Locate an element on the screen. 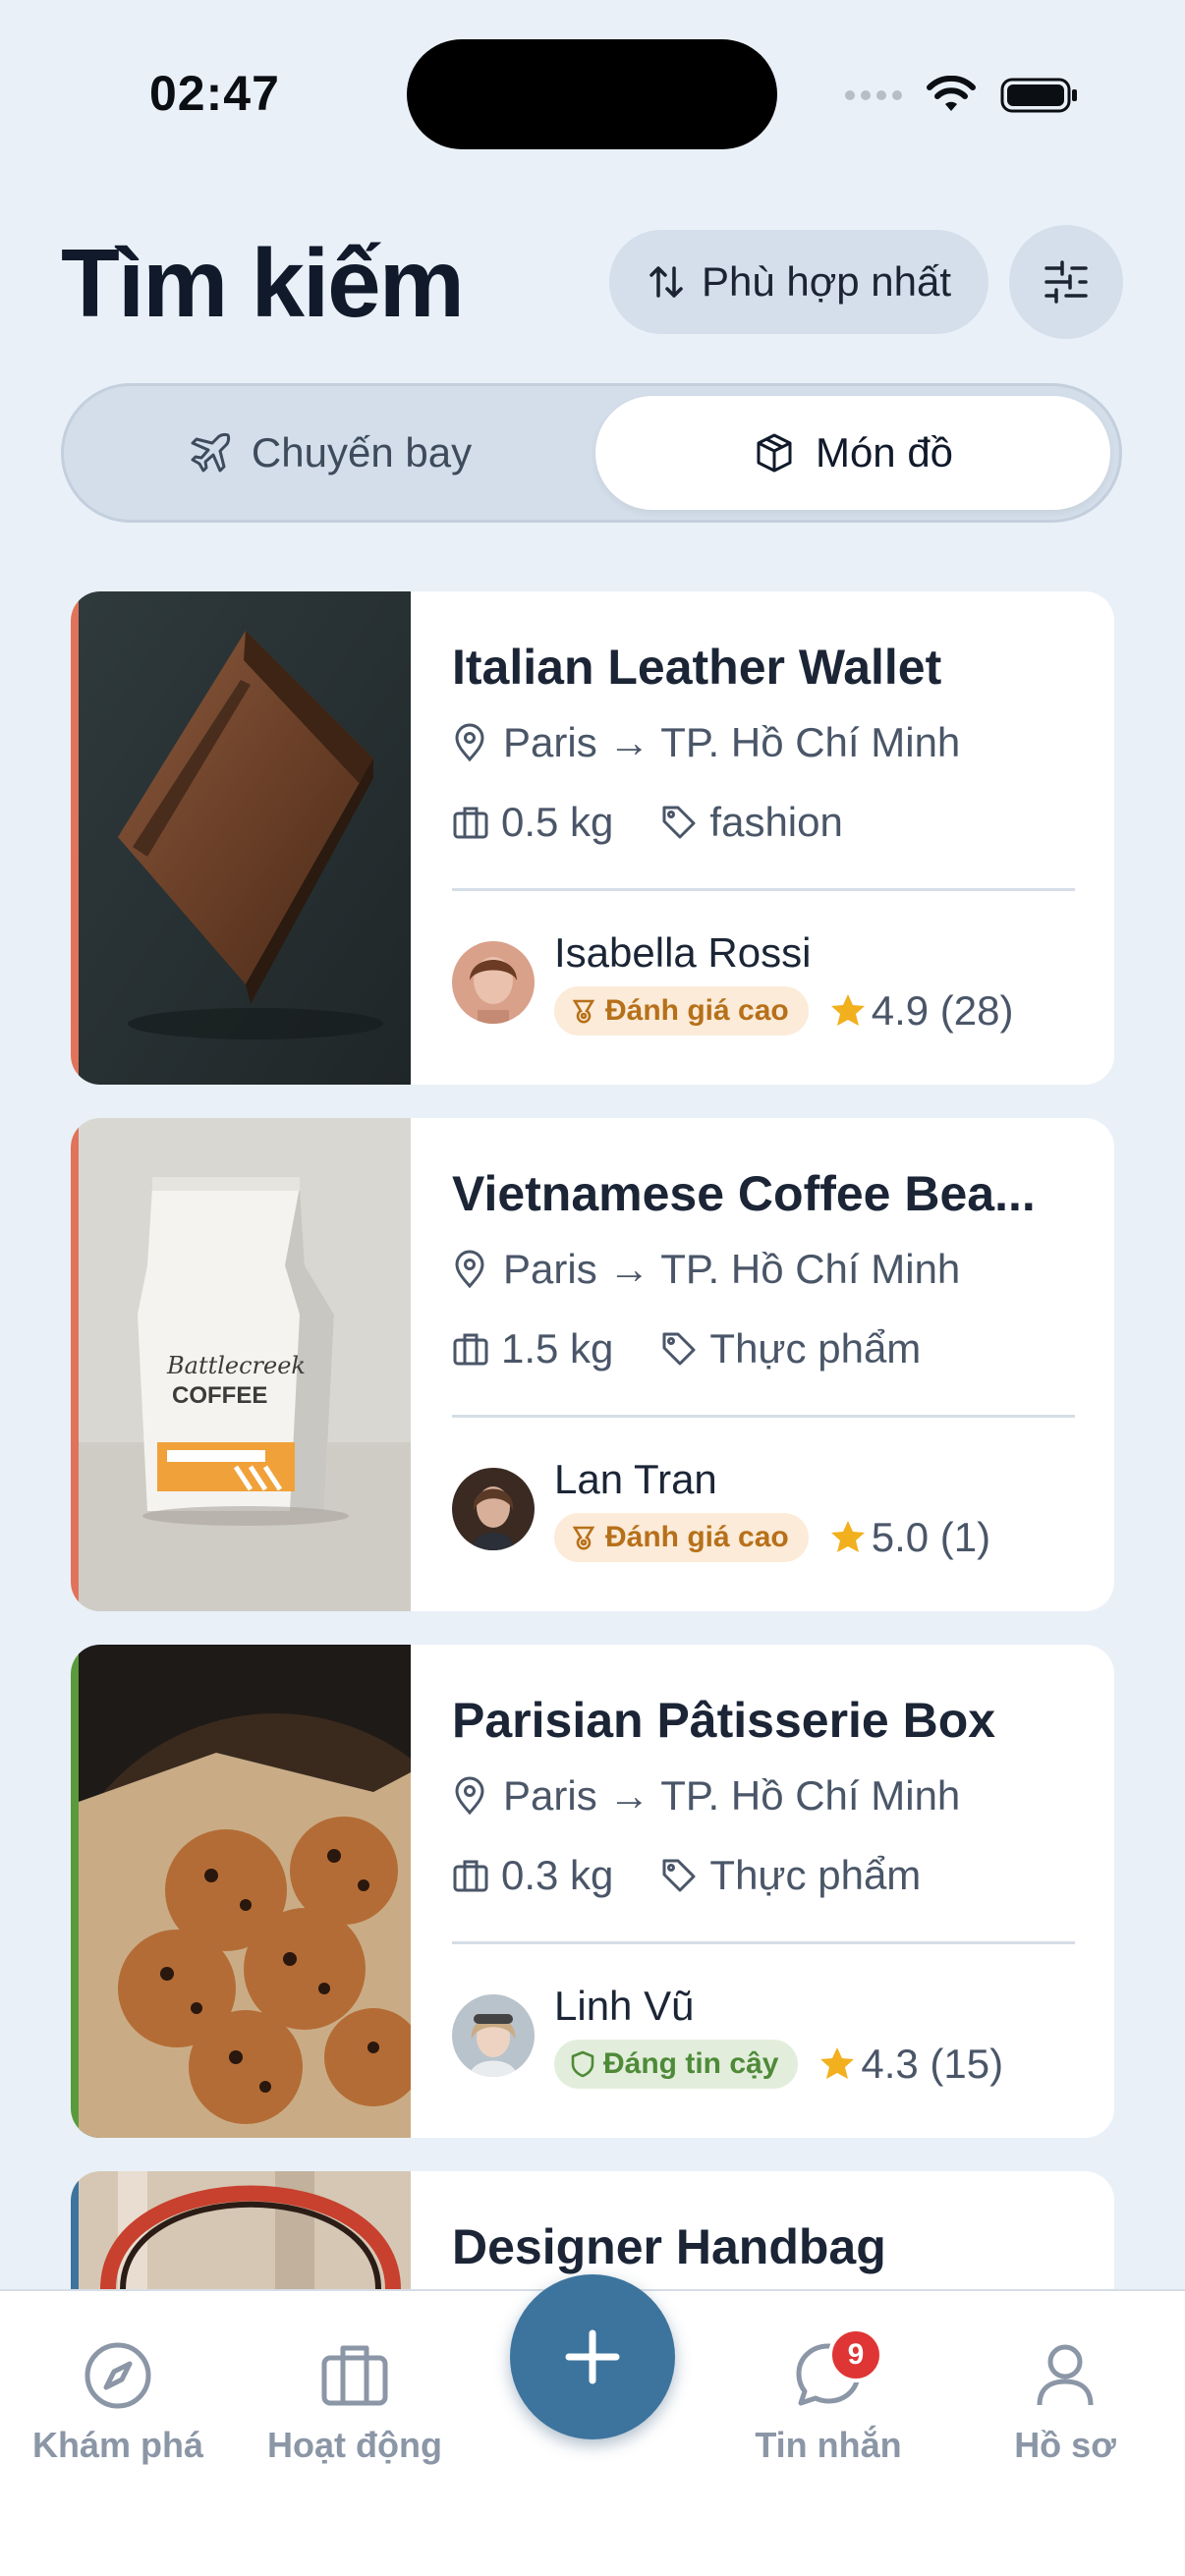 The height and width of the screenshot is (2576, 1185). briefcase-icon is located at coordinates (354, 2375).